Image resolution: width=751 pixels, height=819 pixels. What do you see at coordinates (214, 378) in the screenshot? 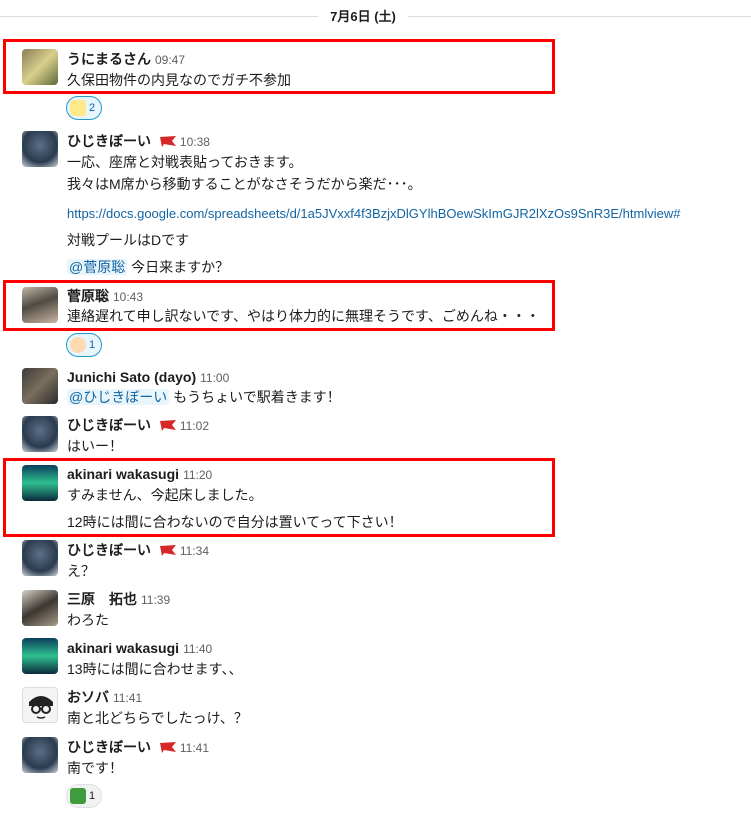
I see `timestamp: 11:00` at bounding box center [214, 378].